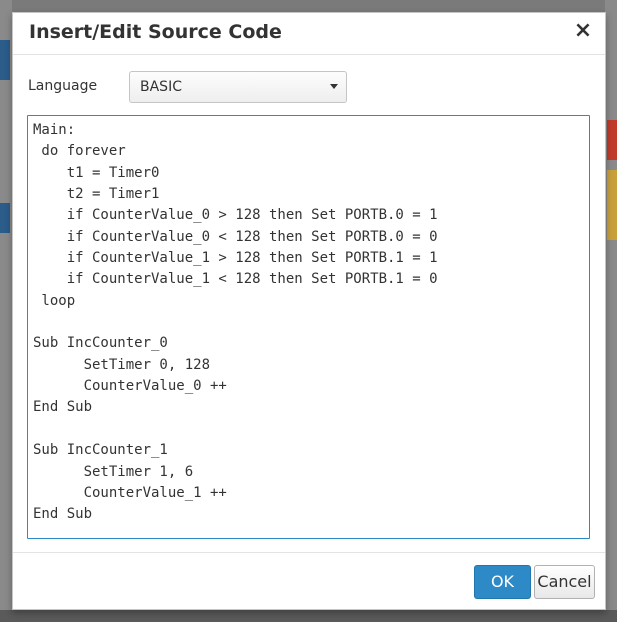 The height and width of the screenshot is (622, 617). Describe the element at coordinates (113, 471) in the screenshot. I see `code-line: SetTimer 1, 6` at that location.